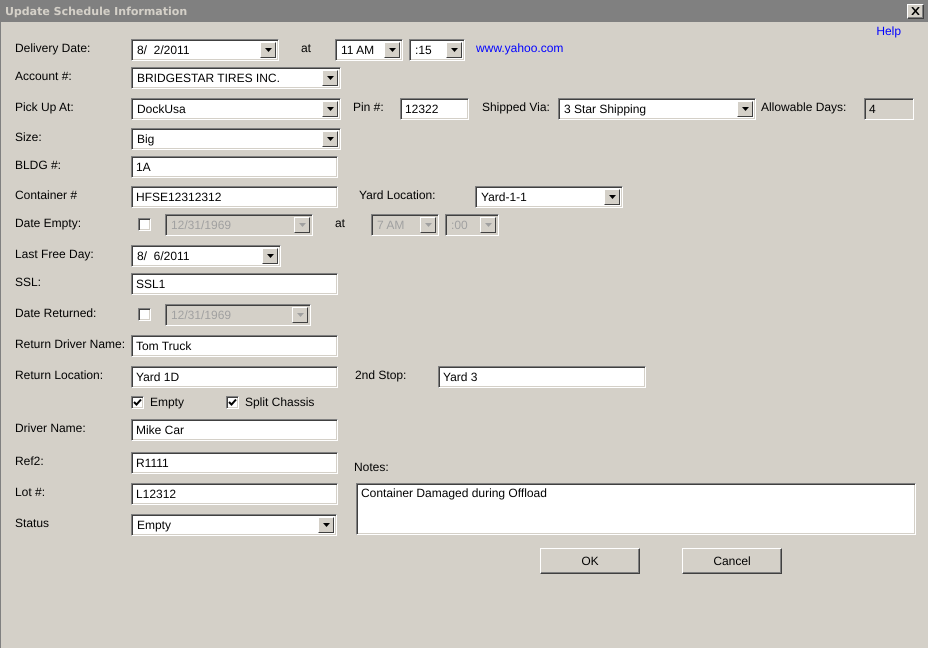 This screenshot has height=648, width=928. What do you see at coordinates (542, 377) in the screenshot?
I see `text-field: Yard 3` at bounding box center [542, 377].